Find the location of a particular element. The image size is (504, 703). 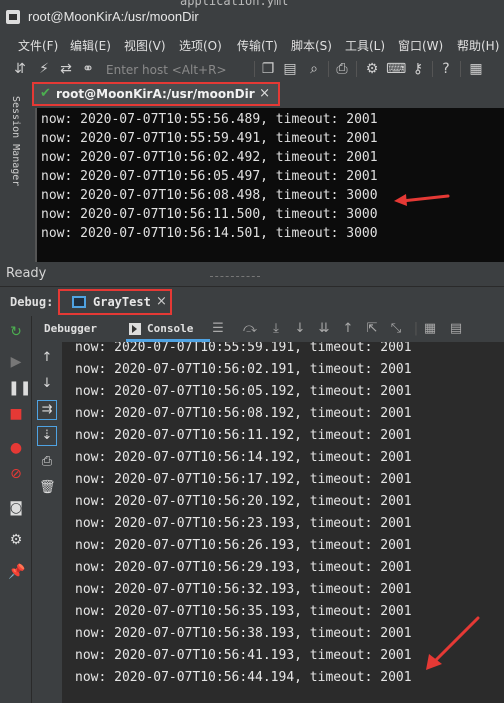

force-step-into-icon: ⇊ is located at coordinates (324, 329).